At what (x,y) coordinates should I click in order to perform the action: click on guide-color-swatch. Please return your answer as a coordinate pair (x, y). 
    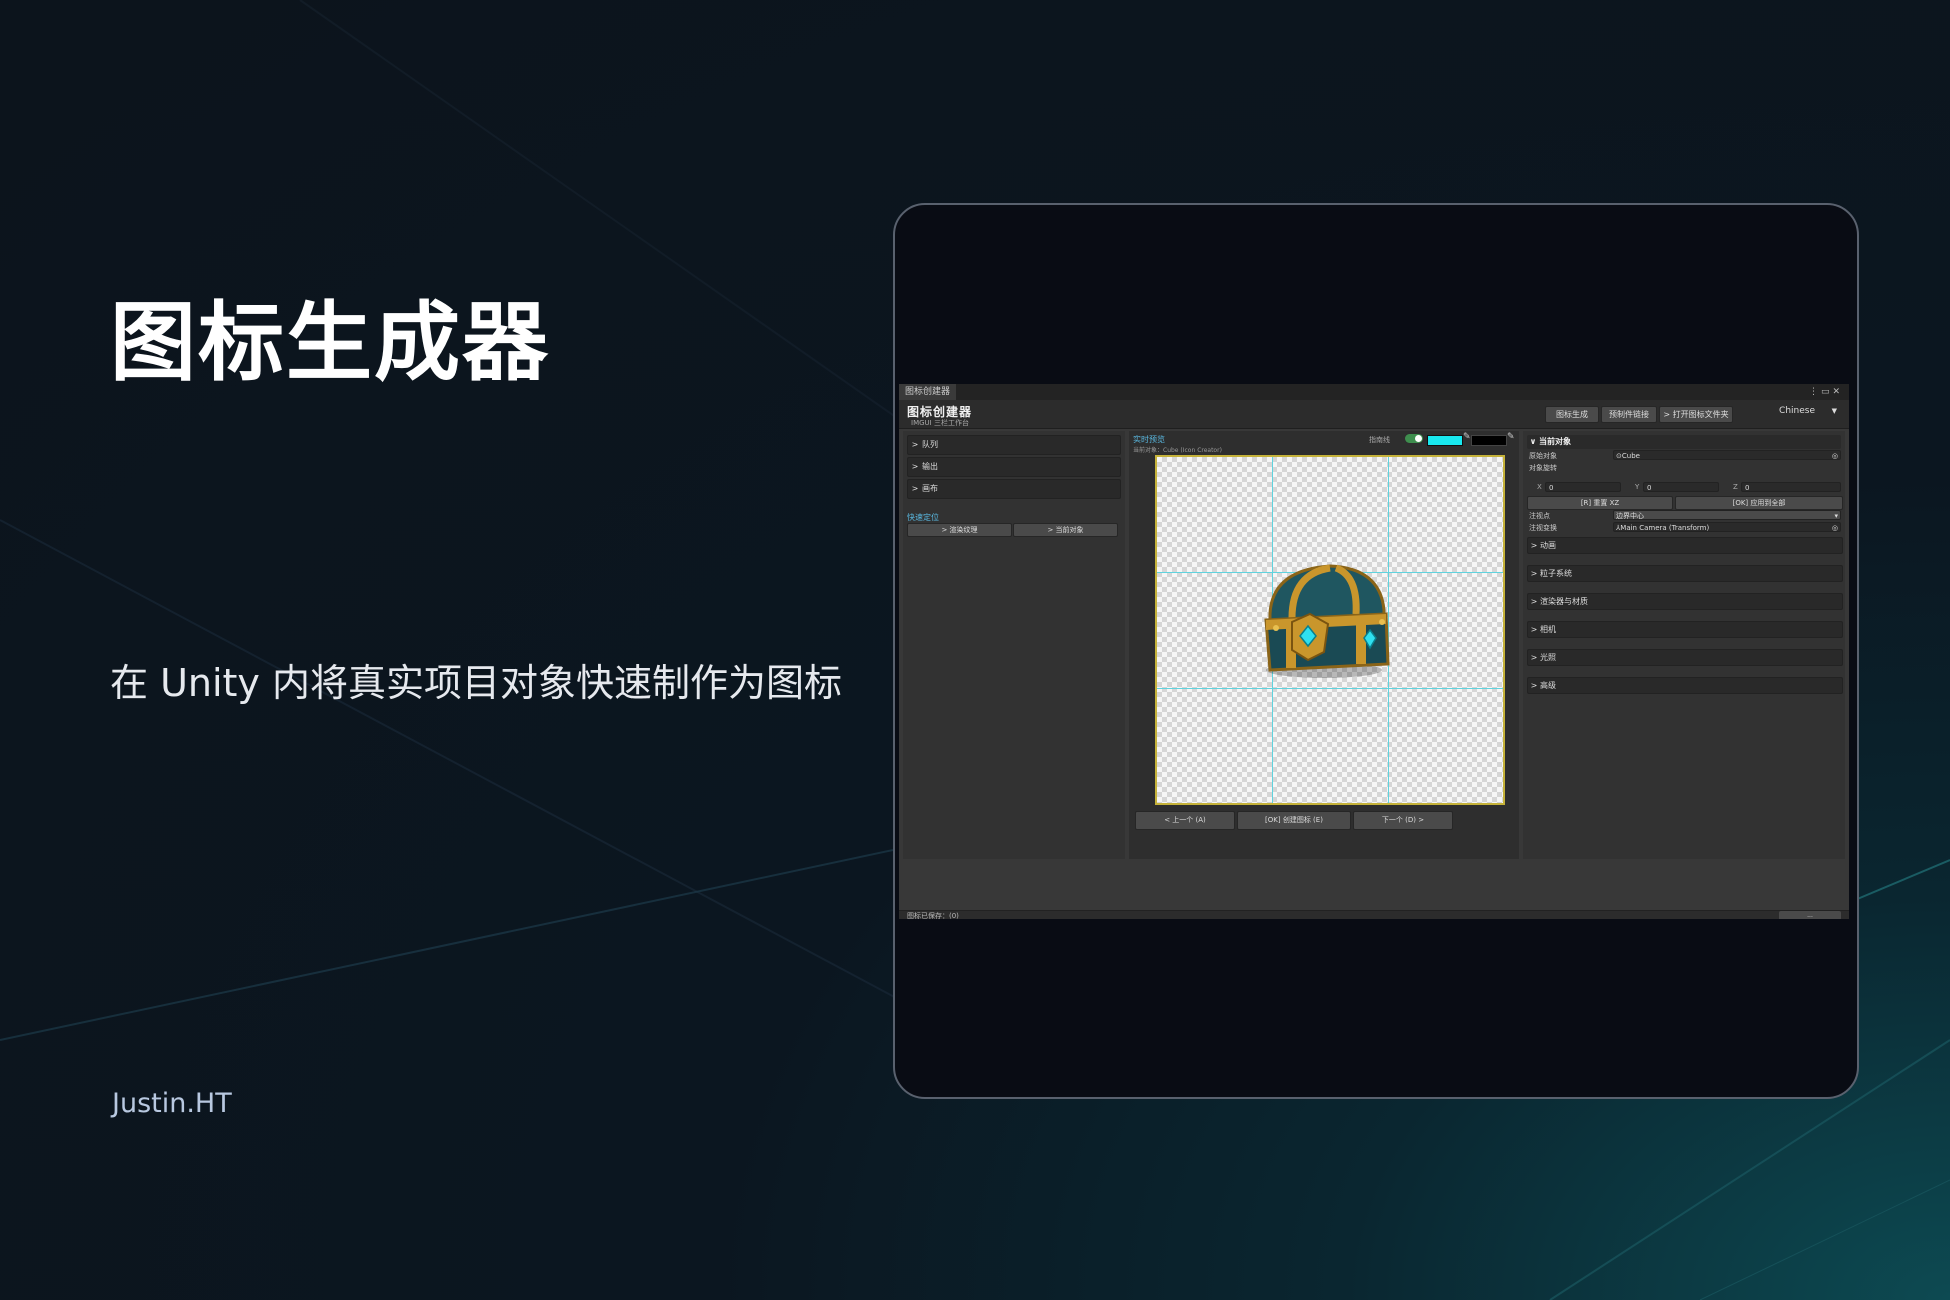
    Looking at the image, I should click on (1445, 440).